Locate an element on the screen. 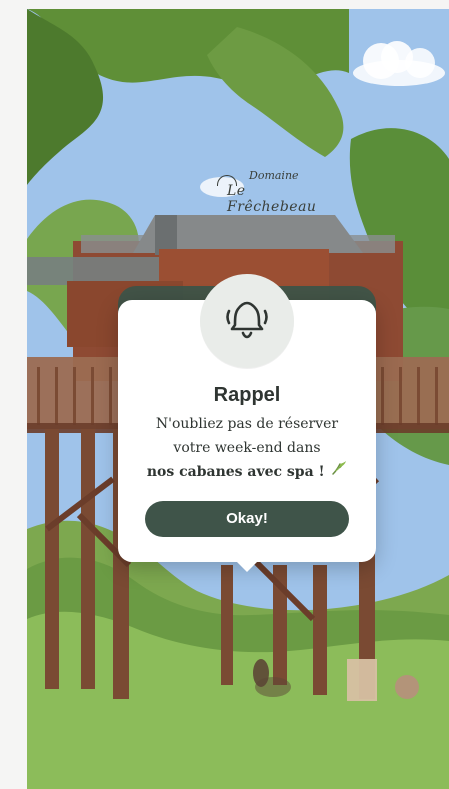 This screenshot has width=449, height=789. popup-message-line-1: N'oubliez pas de réserver is located at coordinates (247, 424).